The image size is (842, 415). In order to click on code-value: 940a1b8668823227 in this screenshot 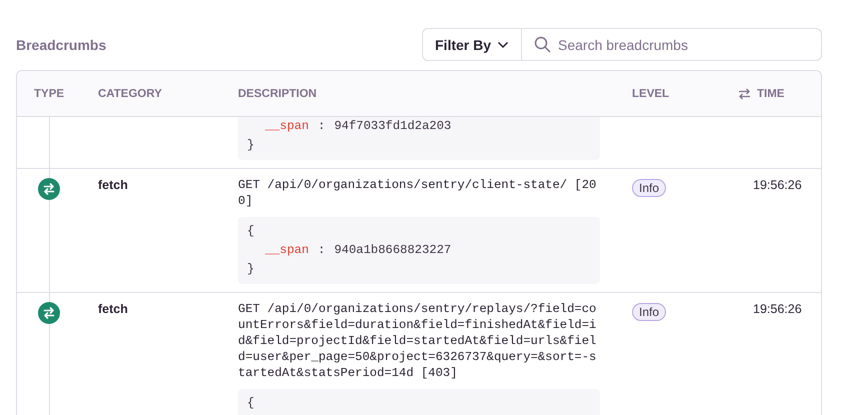, I will do `click(393, 250)`.